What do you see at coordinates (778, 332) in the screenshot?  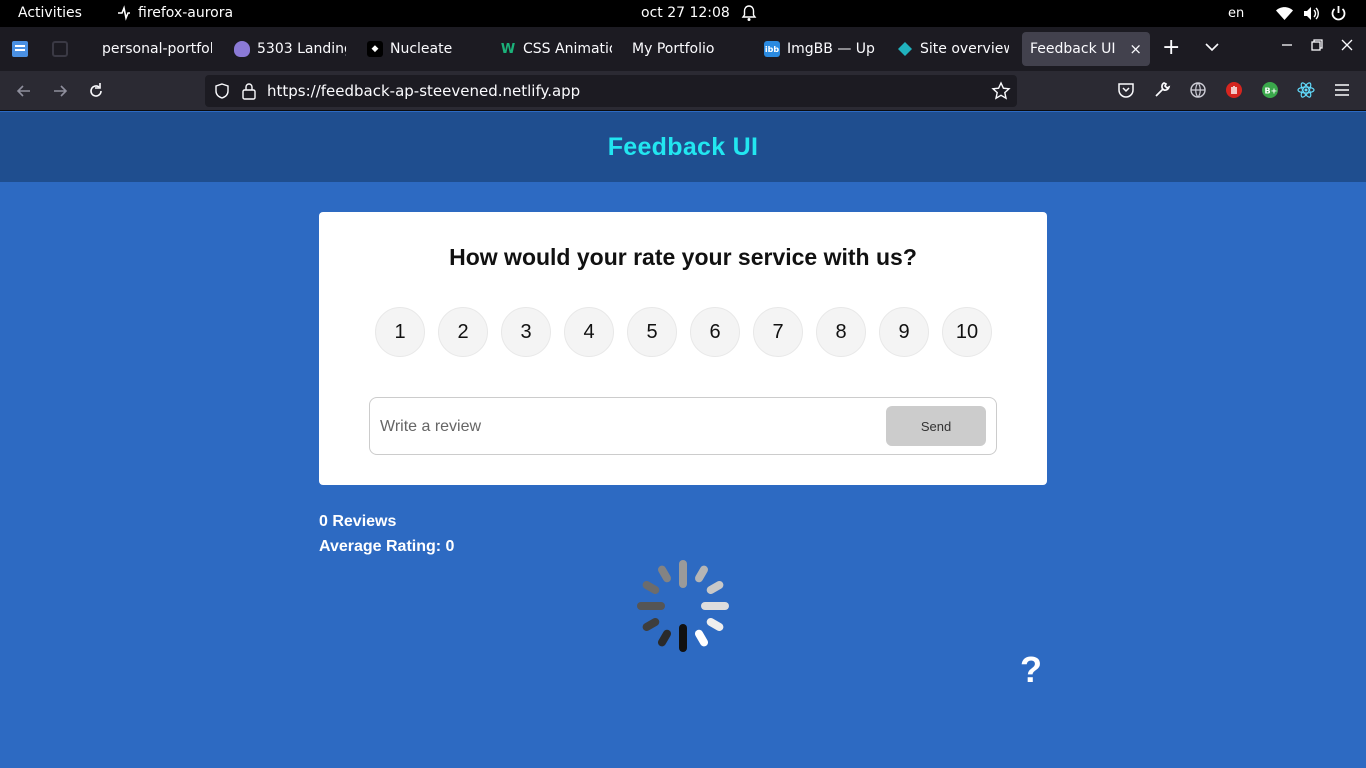 I see `rating-option-7: 7` at bounding box center [778, 332].